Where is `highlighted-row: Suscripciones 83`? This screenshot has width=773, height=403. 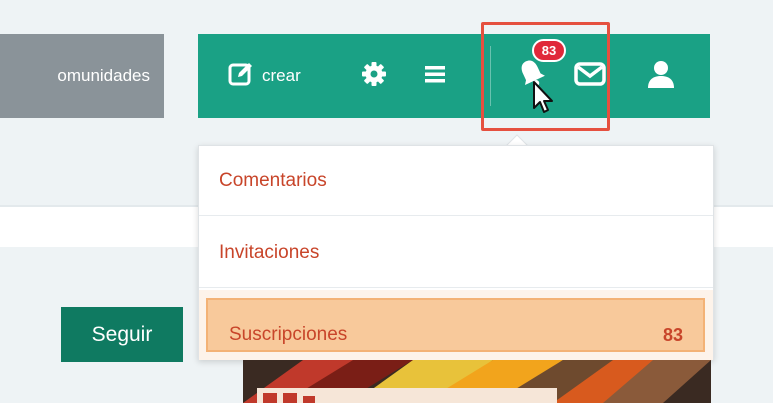 highlighted-row: Suscripciones 83 is located at coordinates (455, 325).